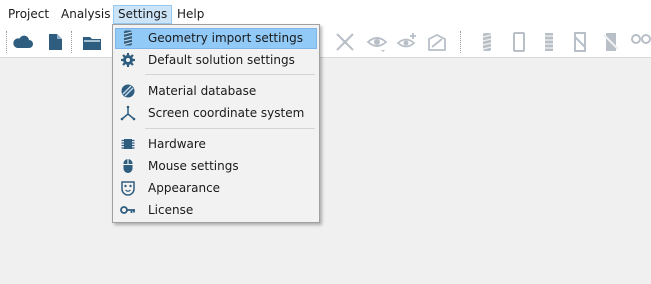  Describe the element at coordinates (85, 14) in the screenshot. I see `menu-analysis: Analysis` at that location.